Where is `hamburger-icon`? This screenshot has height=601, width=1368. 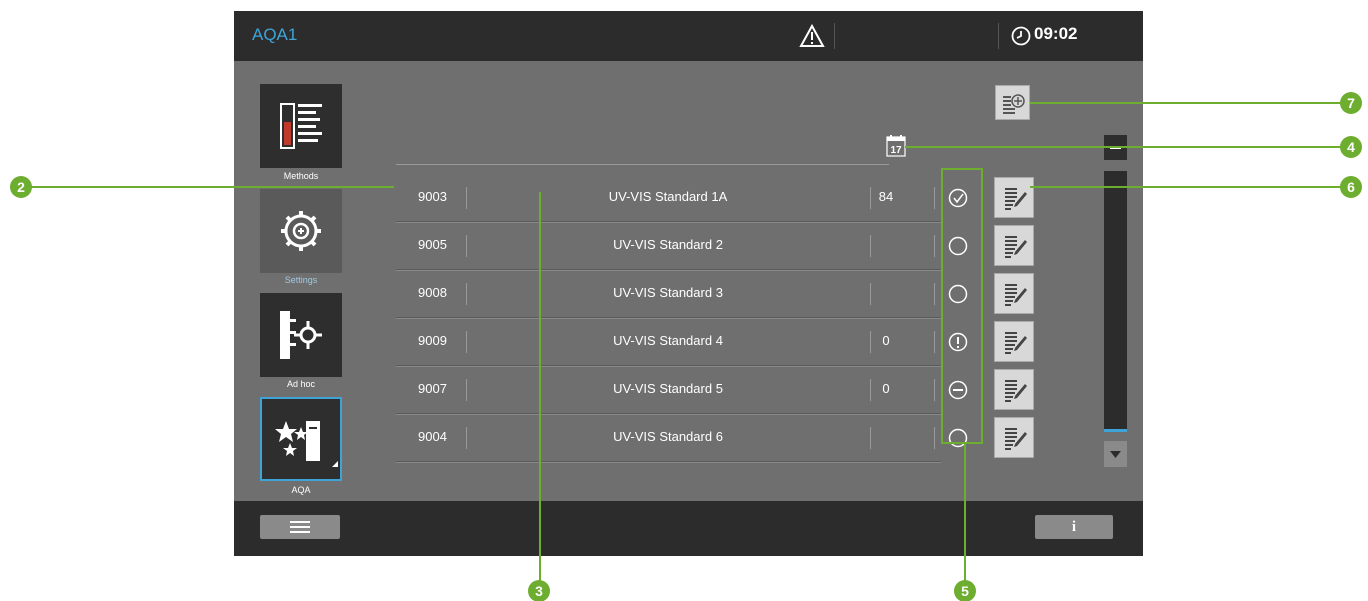 hamburger-icon is located at coordinates (300, 527).